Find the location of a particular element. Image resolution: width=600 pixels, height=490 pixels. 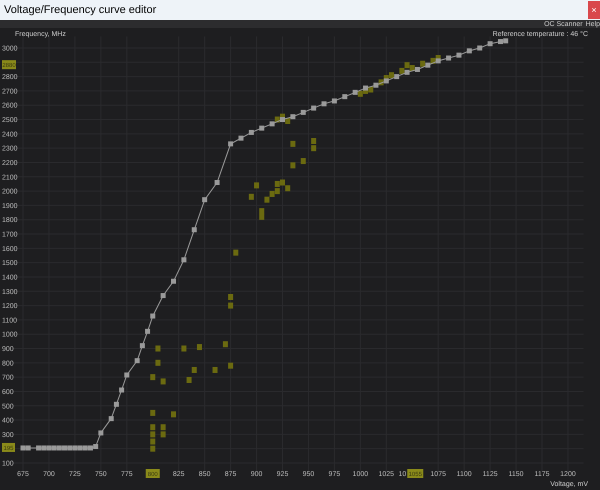

window-title: Voltage/Frequency curve editor is located at coordinates (80, 10).